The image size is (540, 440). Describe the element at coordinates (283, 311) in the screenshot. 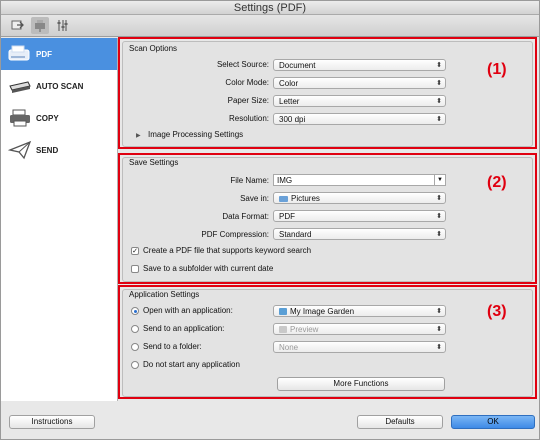

I see `app-icon` at that location.